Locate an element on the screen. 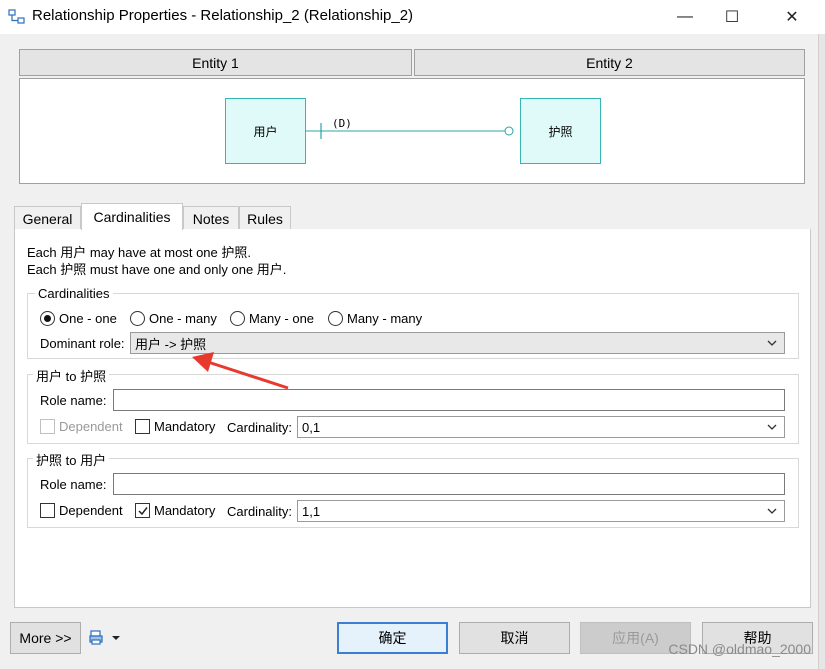 The image size is (825, 669). cancel-button: 取消 is located at coordinates (514, 638).